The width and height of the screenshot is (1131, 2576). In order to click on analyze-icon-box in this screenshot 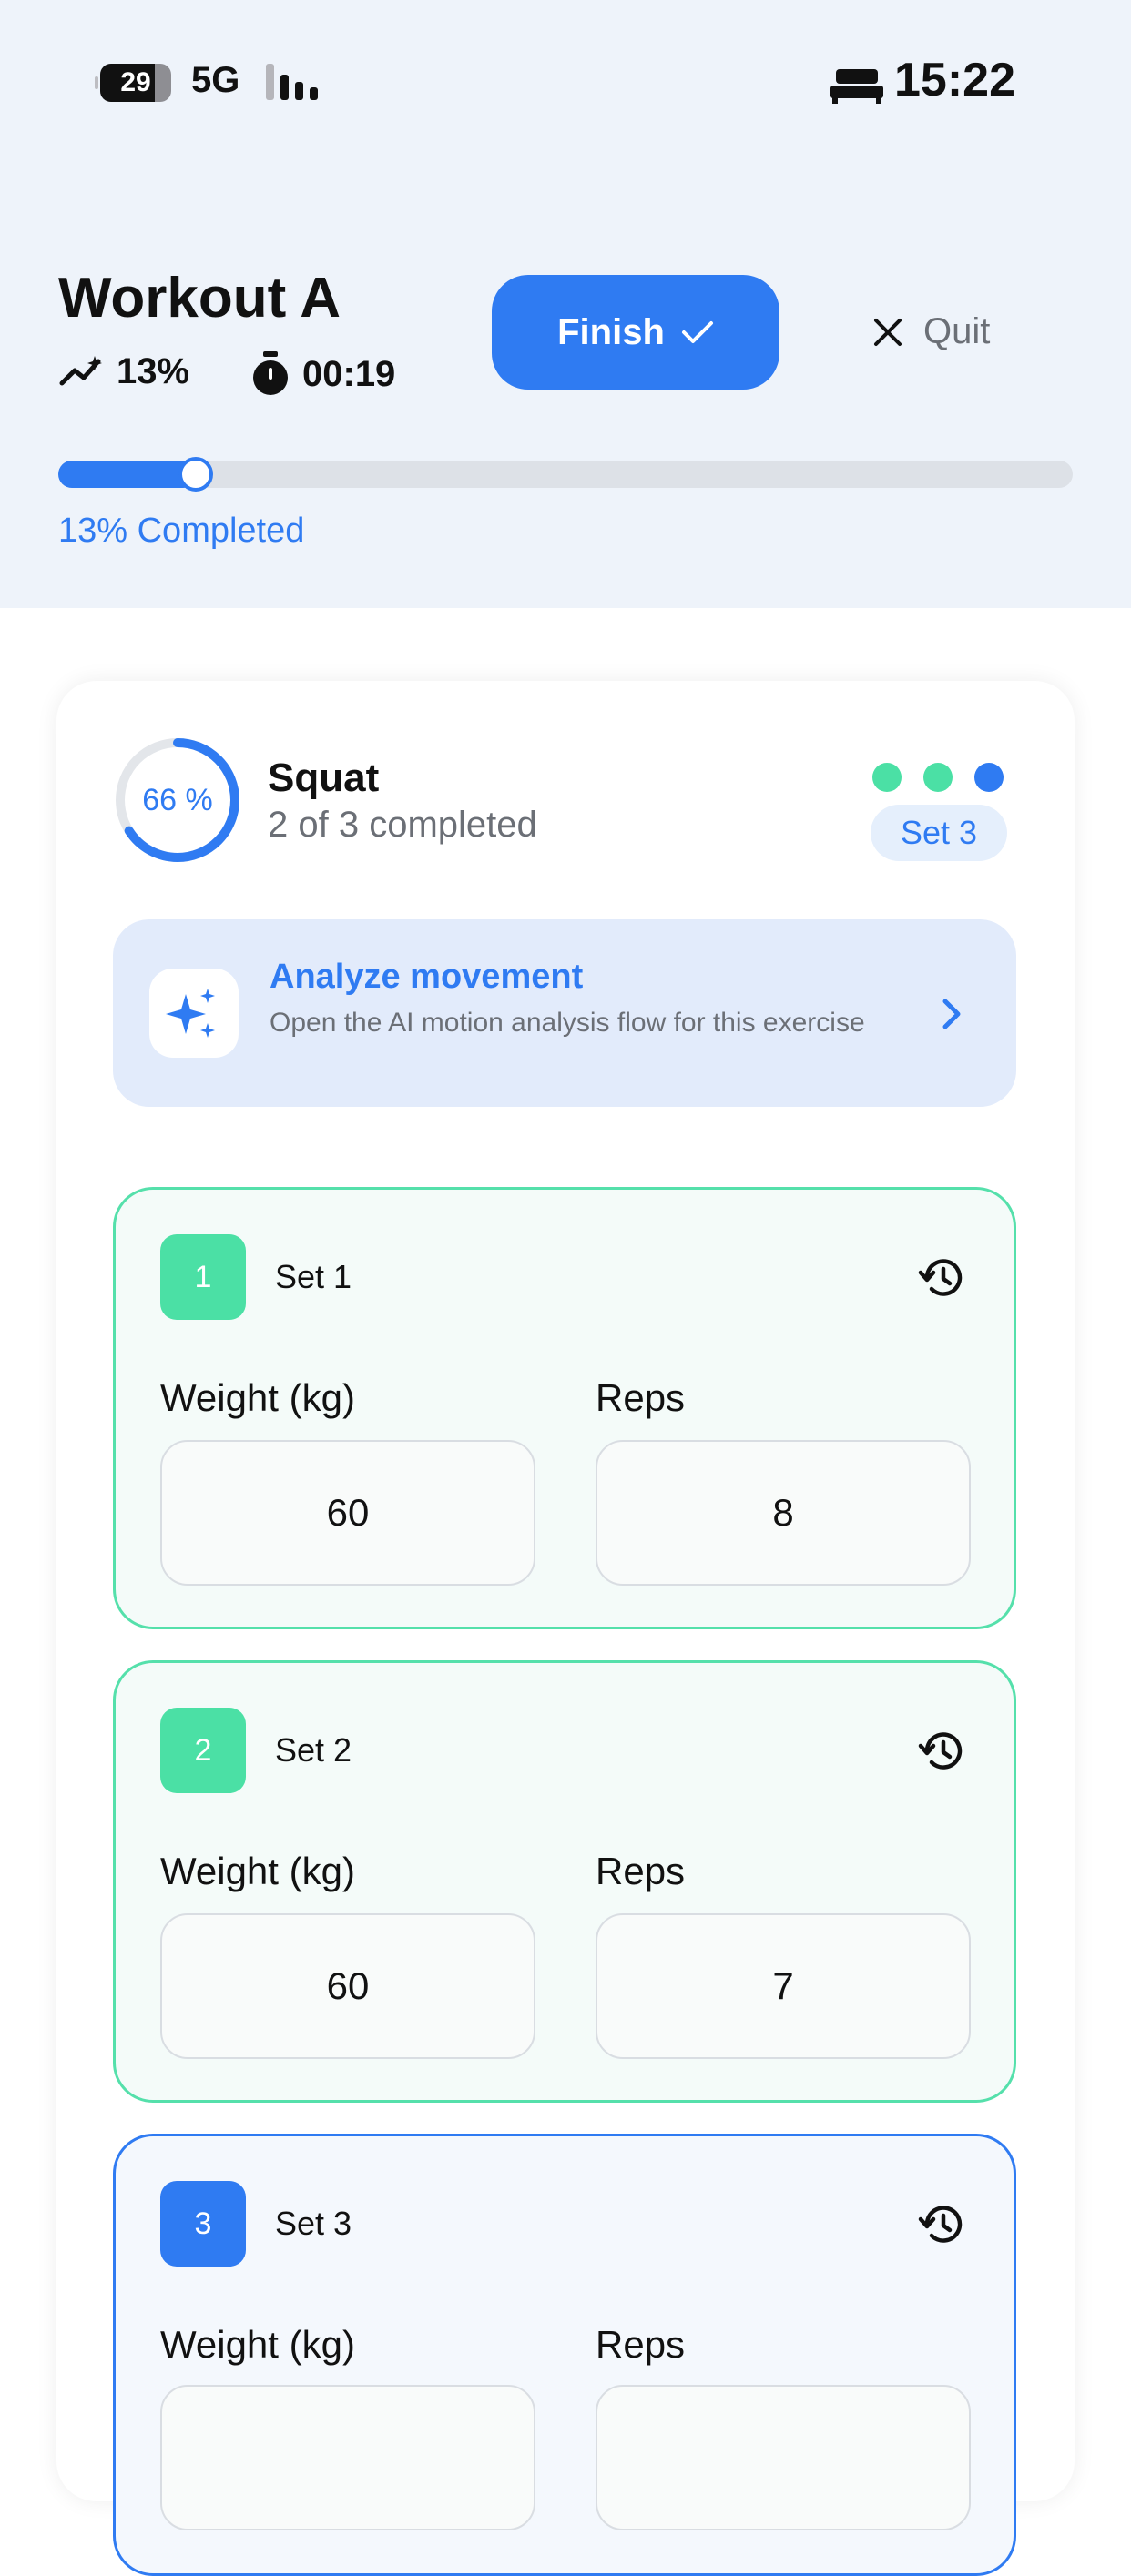, I will do `click(194, 1013)`.